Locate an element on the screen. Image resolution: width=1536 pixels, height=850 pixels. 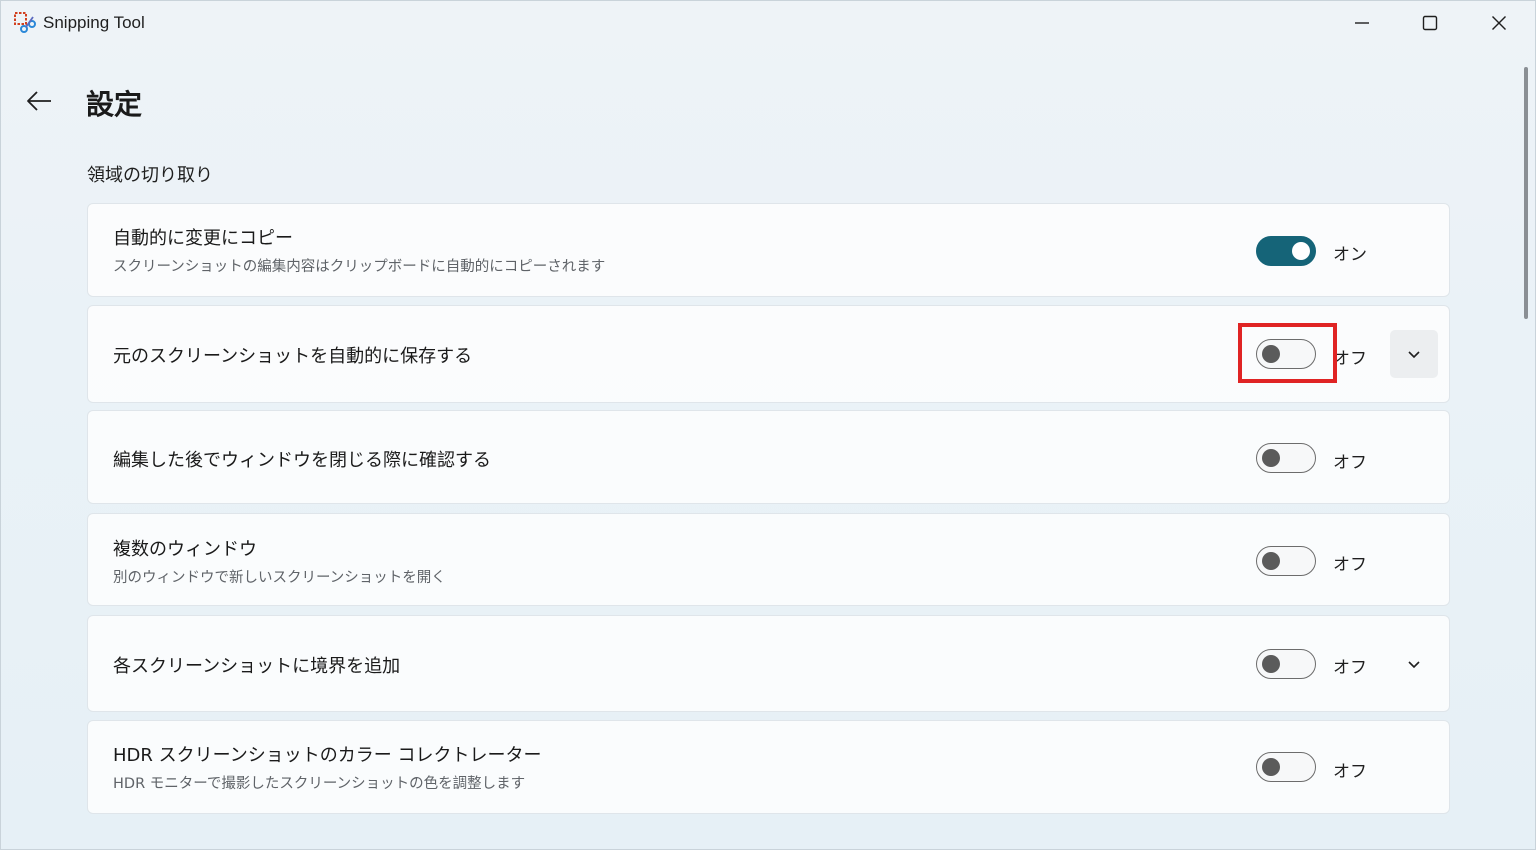
page-title: 設定 is located at coordinates (114, 104).